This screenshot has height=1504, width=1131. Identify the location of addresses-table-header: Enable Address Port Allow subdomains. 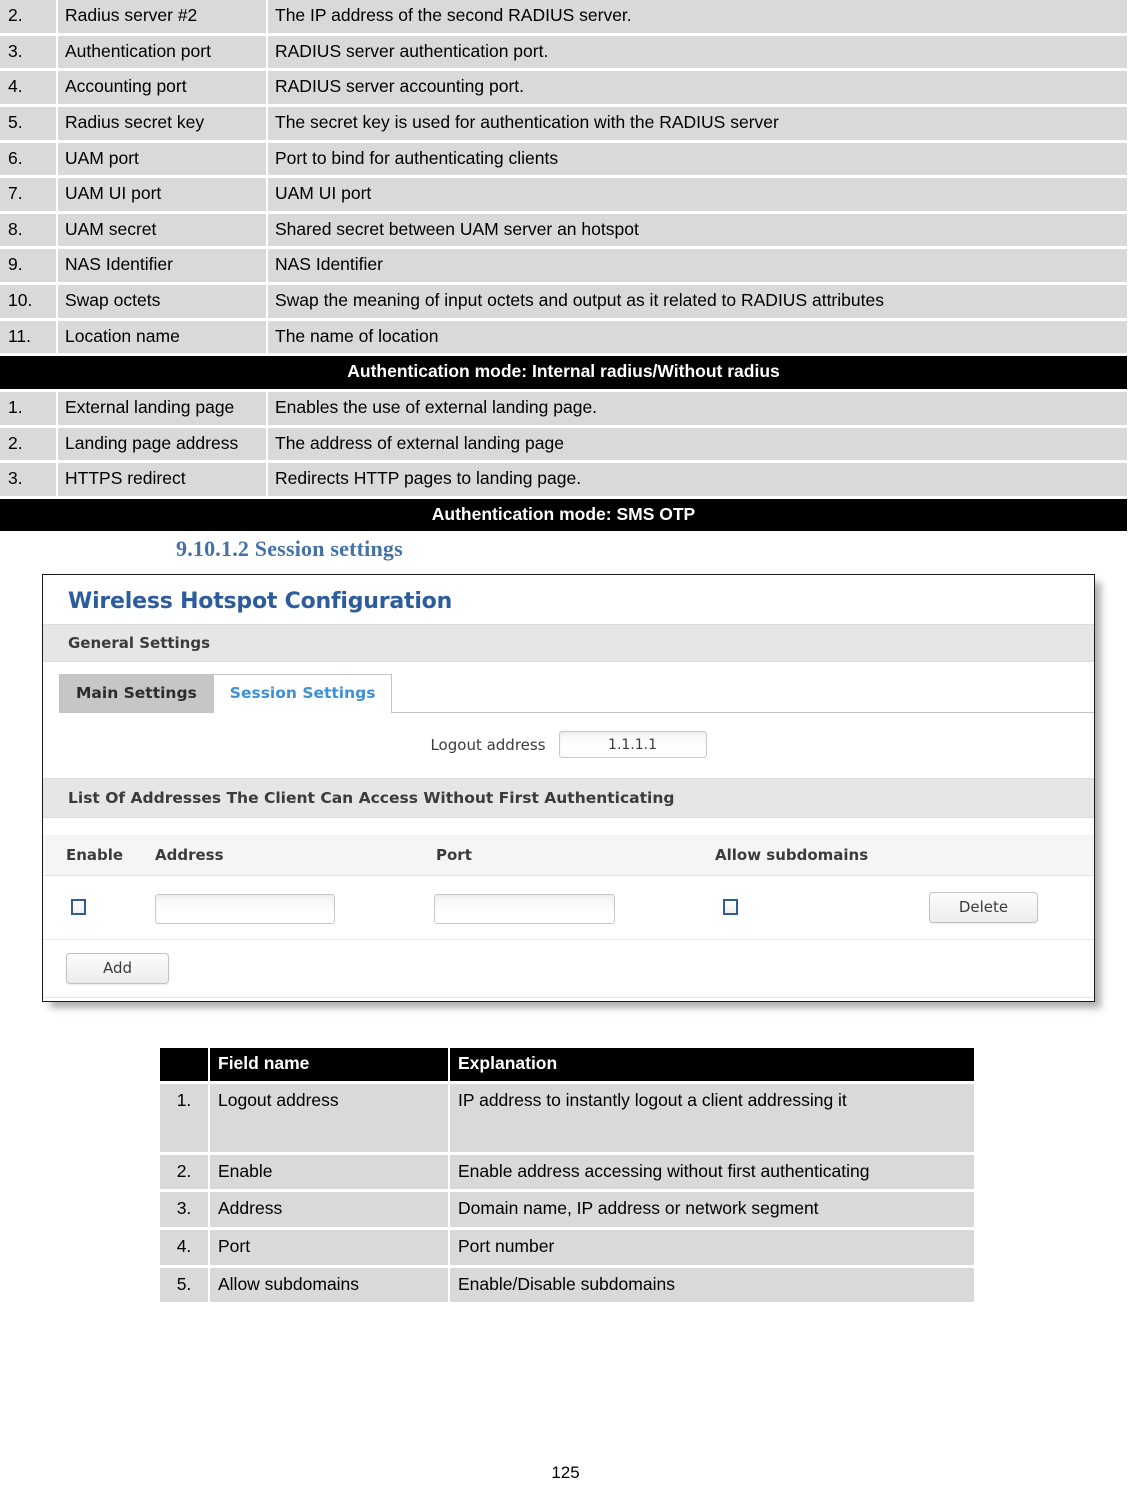
(568, 855).